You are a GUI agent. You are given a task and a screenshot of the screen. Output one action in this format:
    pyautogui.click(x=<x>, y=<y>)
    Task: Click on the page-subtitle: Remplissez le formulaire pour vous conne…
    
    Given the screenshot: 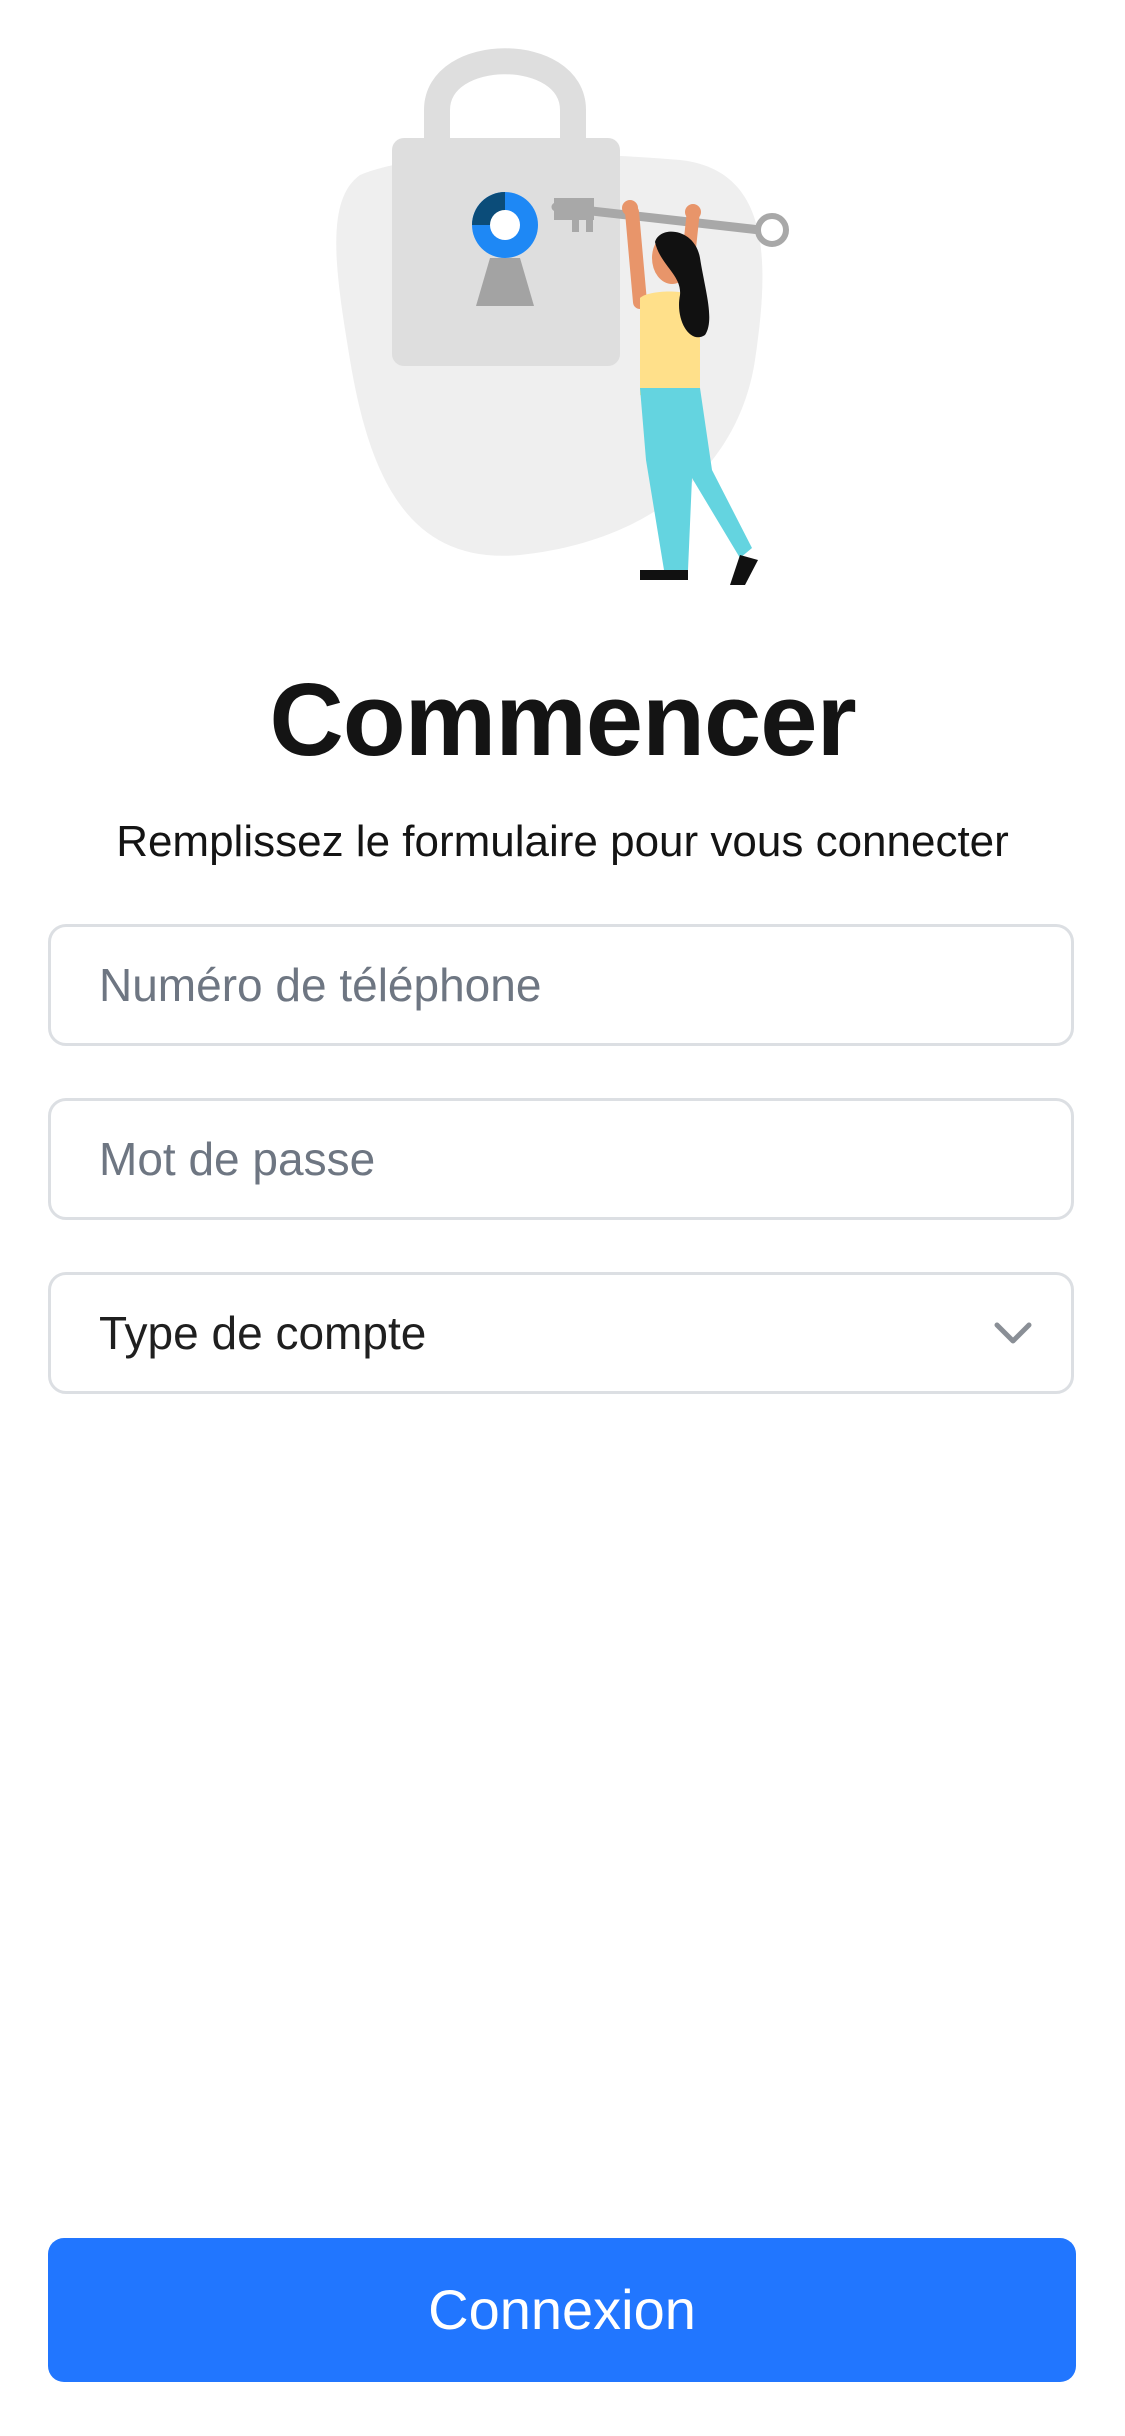 What is the action you would take?
    pyautogui.click(x=562, y=841)
    